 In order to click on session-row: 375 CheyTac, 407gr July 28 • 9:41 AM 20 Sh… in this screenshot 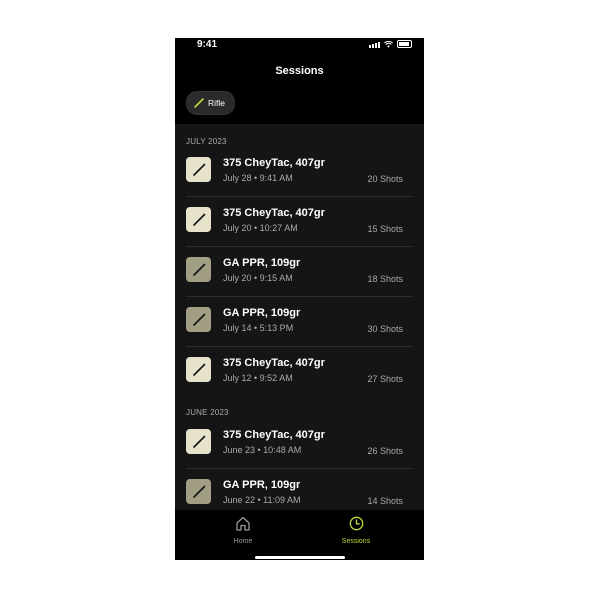, I will do `click(299, 172)`.